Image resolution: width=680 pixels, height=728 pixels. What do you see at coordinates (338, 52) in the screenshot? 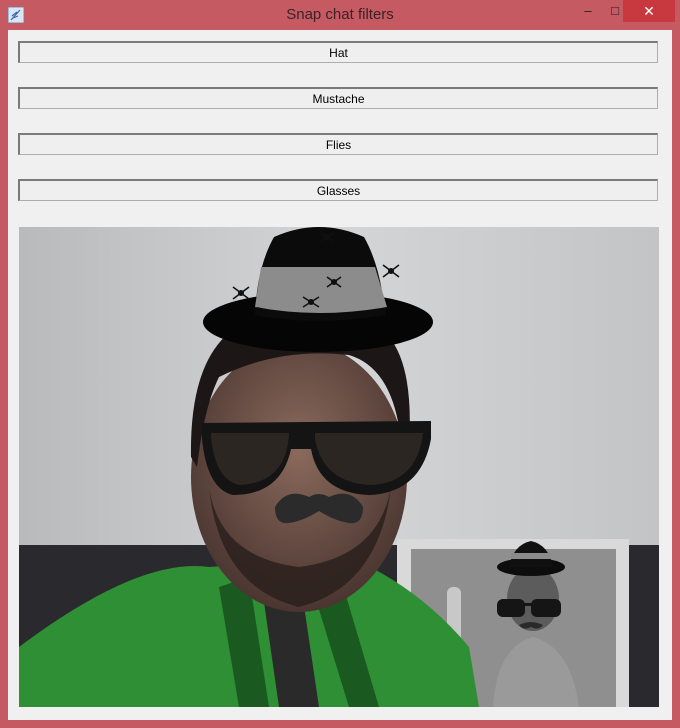
I see `hat-button: Hat` at bounding box center [338, 52].